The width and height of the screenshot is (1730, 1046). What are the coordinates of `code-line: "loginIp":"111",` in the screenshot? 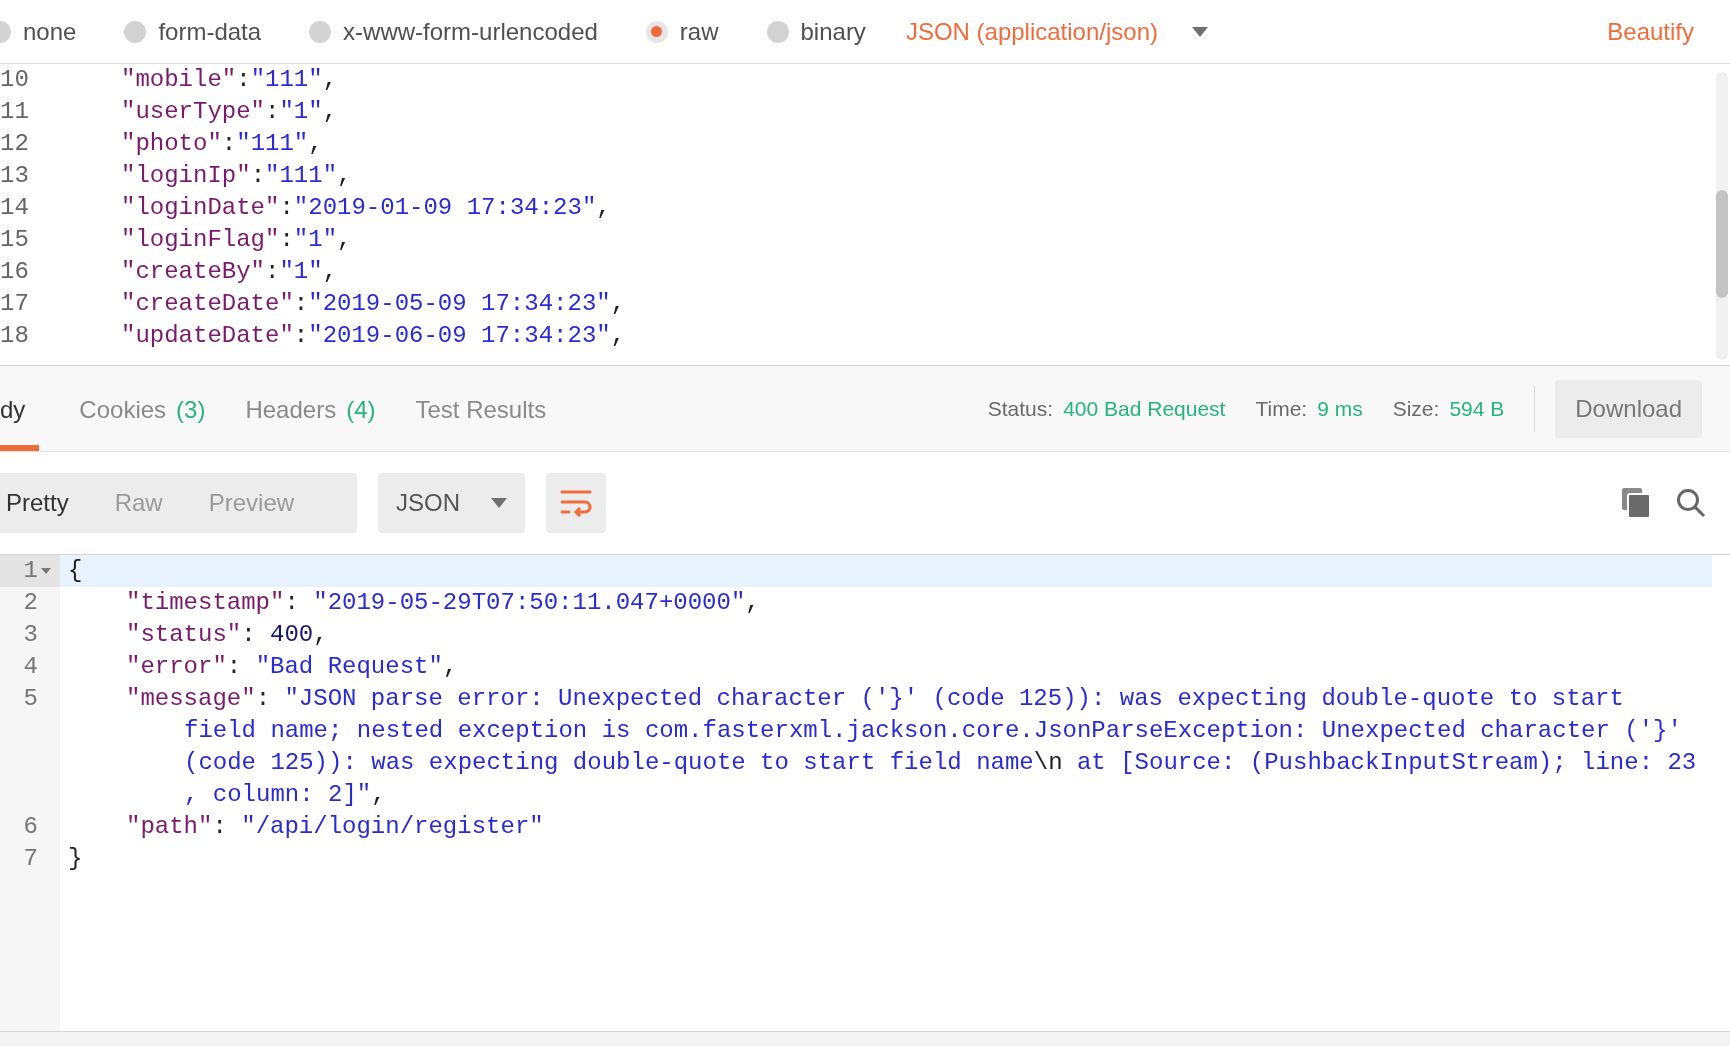 It's located at (236, 176).